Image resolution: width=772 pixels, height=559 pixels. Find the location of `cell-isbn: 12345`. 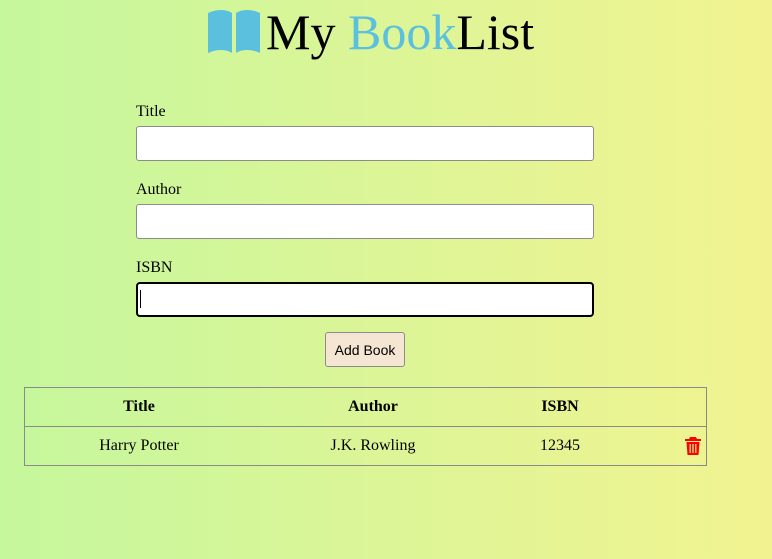

cell-isbn: 12345 is located at coordinates (560, 445).